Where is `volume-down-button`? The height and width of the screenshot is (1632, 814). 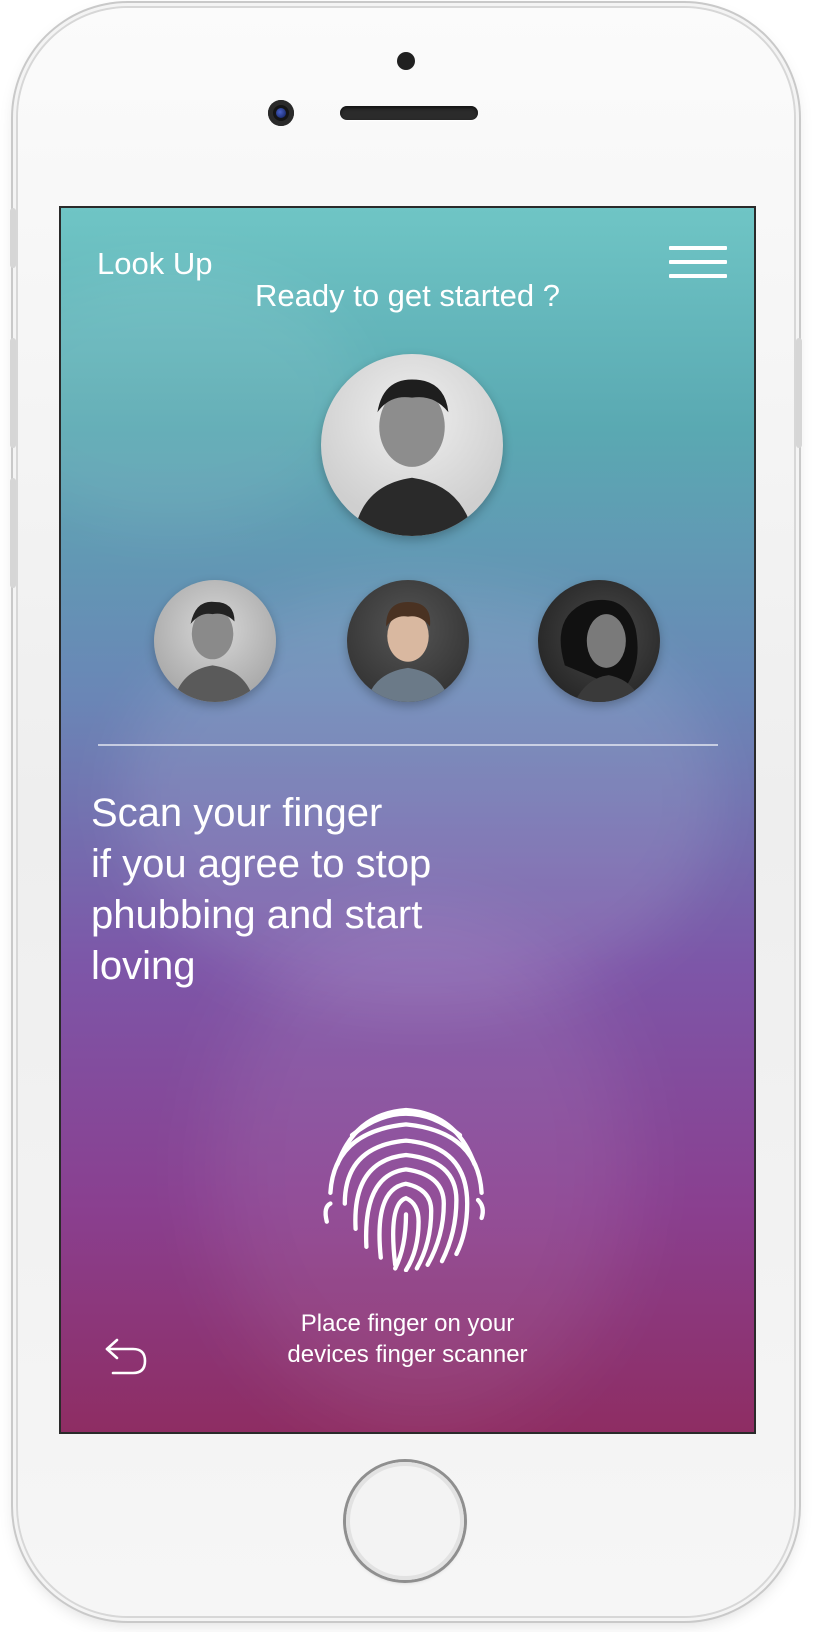
volume-down-button is located at coordinates (13, 533).